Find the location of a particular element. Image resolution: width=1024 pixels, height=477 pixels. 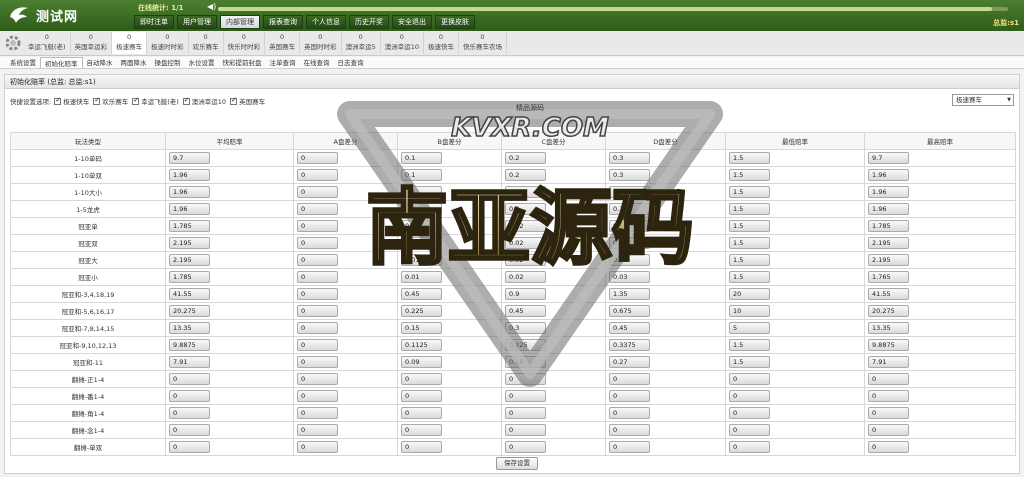

odds-input: 10 is located at coordinates (749, 311).